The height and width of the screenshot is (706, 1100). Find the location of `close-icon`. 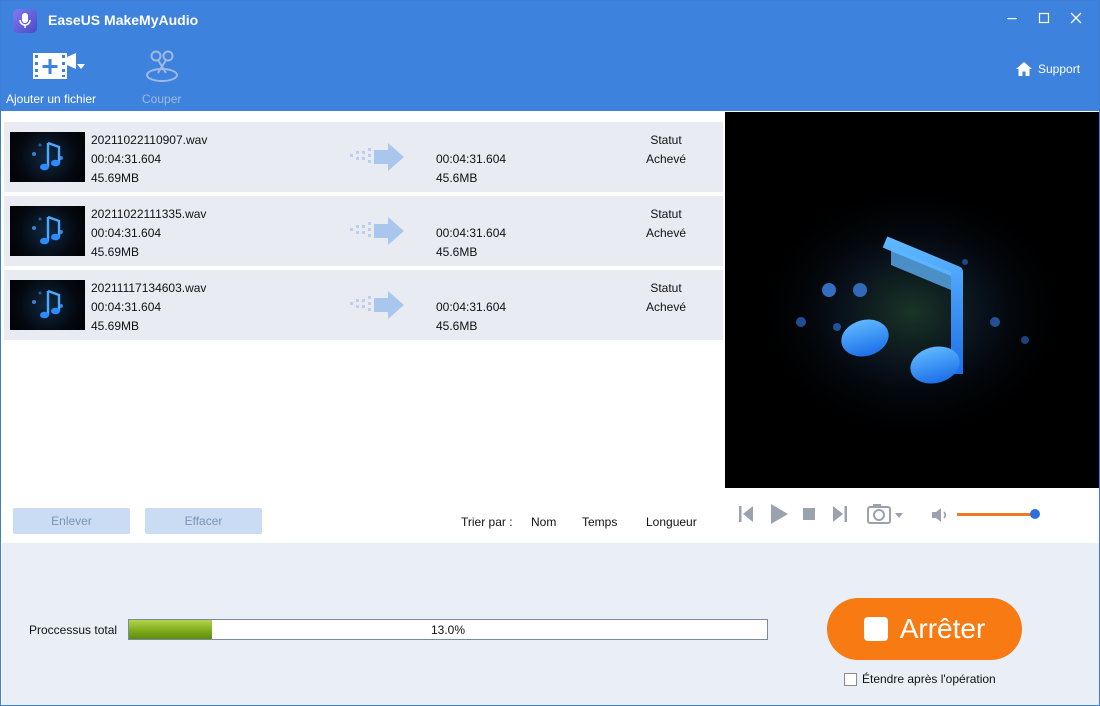

close-icon is located at coordinates (1076, 18).